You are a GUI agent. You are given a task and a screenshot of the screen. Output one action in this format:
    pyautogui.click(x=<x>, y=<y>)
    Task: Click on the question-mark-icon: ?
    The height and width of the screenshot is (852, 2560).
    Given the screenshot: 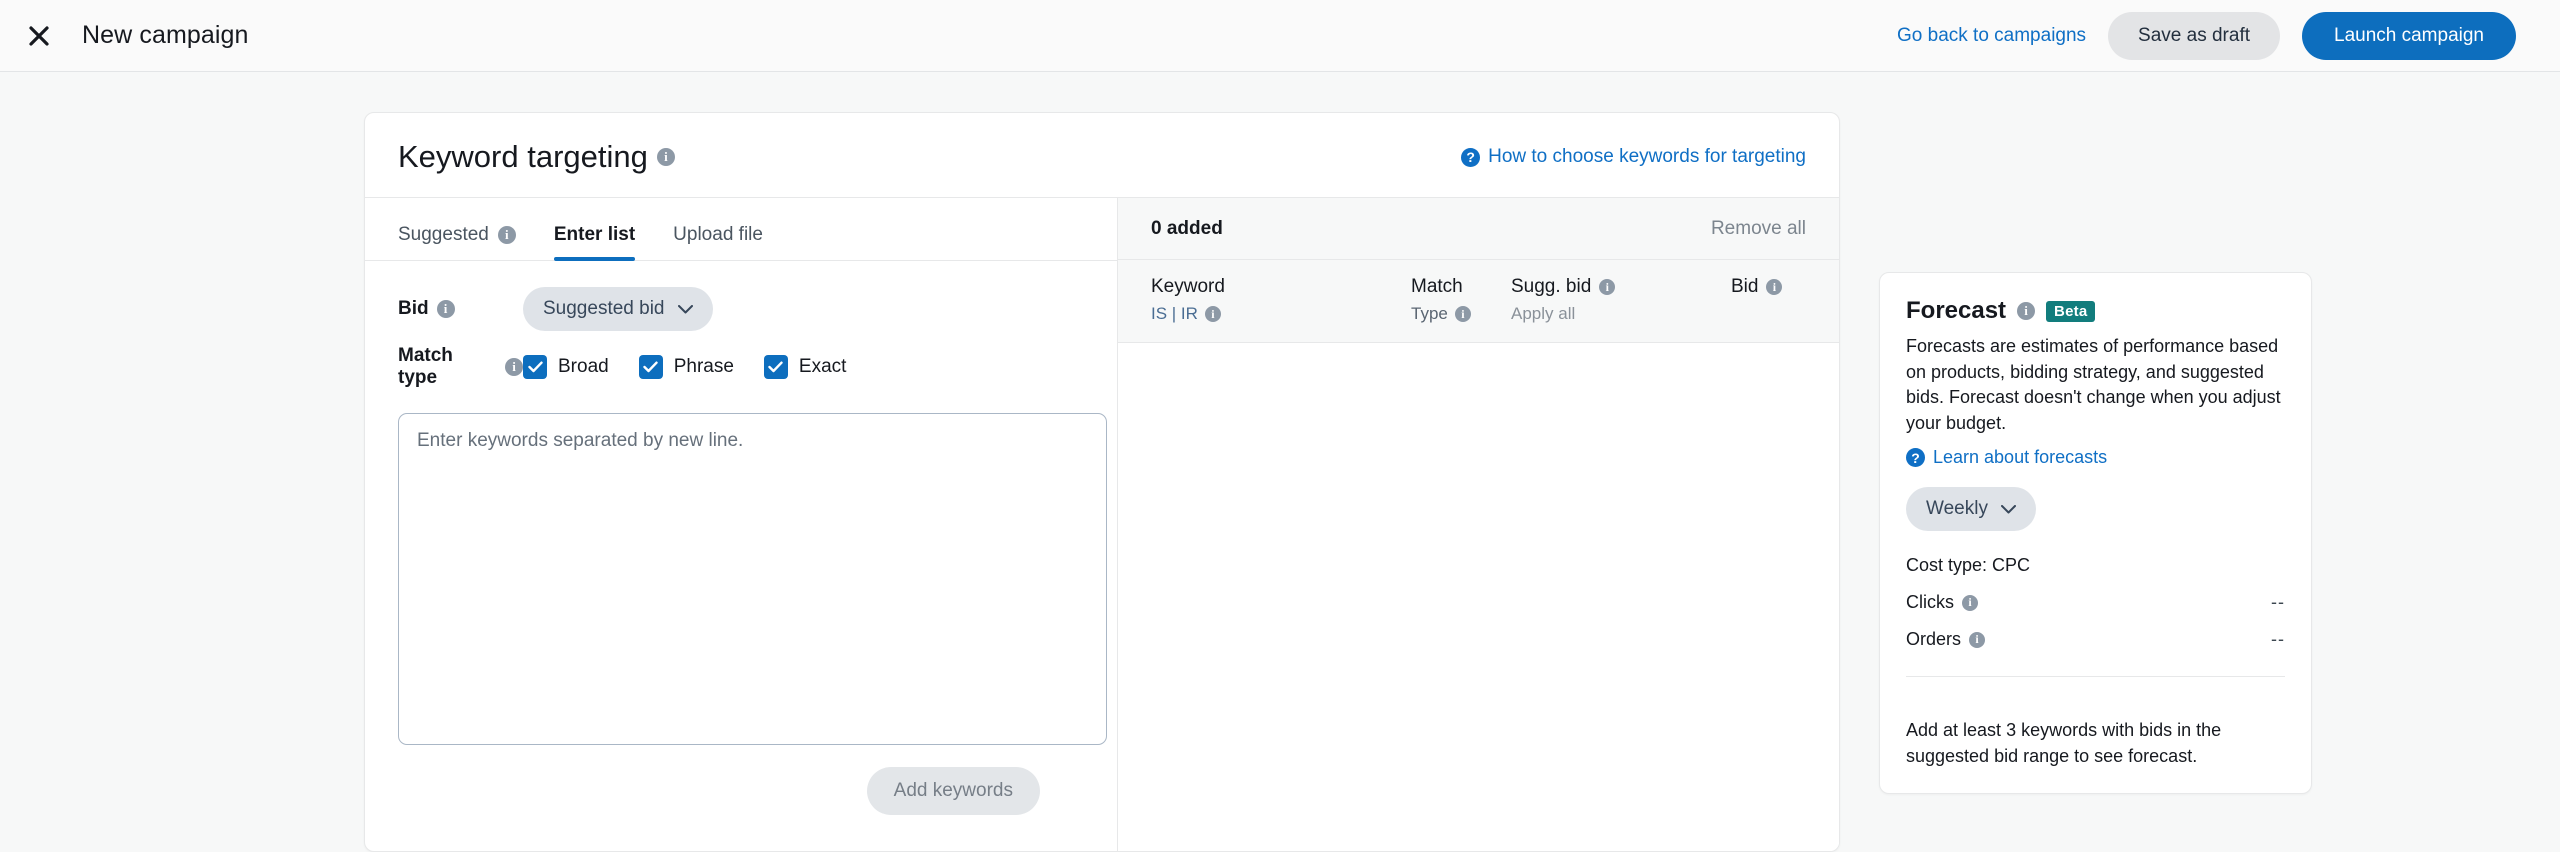 What is the action you would take?
    pyautogui.click(x=1471, y=157)
    